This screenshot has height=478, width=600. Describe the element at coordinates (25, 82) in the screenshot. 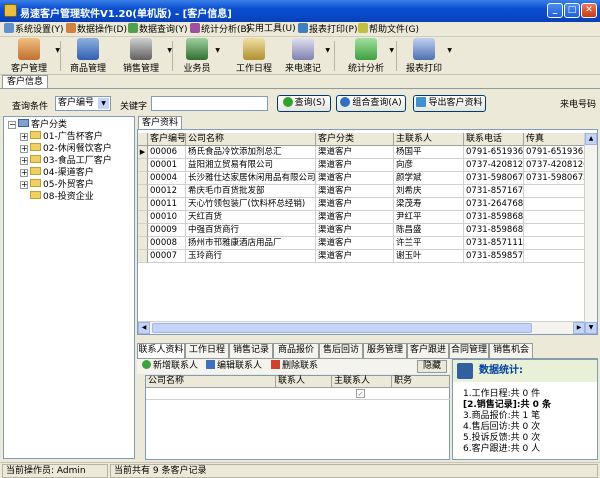

I see `tab-customer-info: 客户信息` at that location.